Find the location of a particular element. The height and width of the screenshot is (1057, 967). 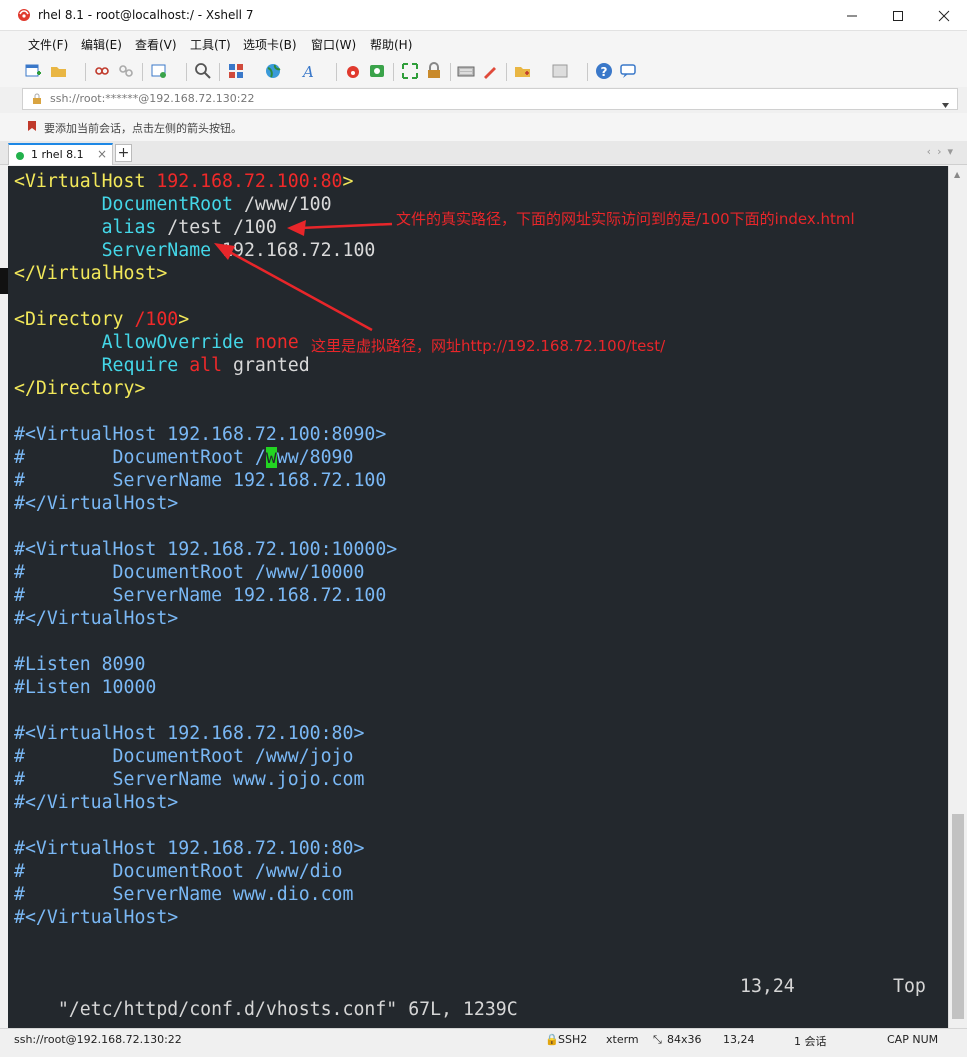

help-icon: ? is located at coordinates (604, 71).